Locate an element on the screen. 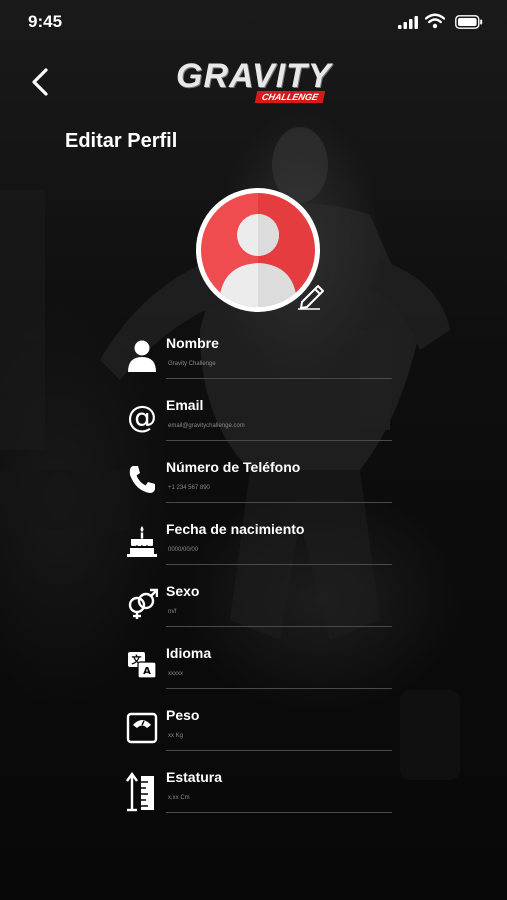  field-sexo: Sexo m/f is located at coordinates (253, 611).